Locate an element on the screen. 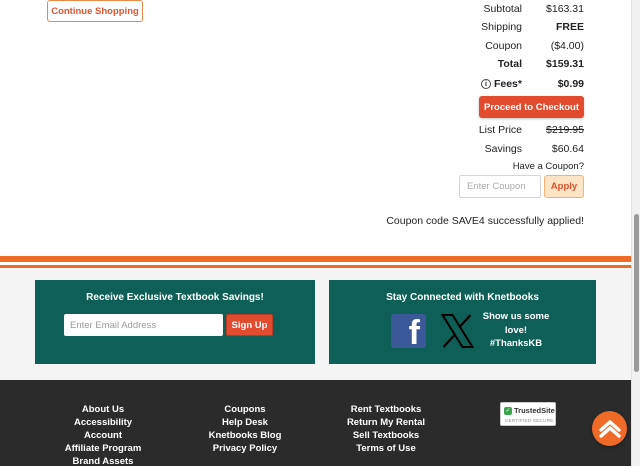 The image size is (640, 466). savings-row: Savings $60.64 is located at coordinates (494, 149).